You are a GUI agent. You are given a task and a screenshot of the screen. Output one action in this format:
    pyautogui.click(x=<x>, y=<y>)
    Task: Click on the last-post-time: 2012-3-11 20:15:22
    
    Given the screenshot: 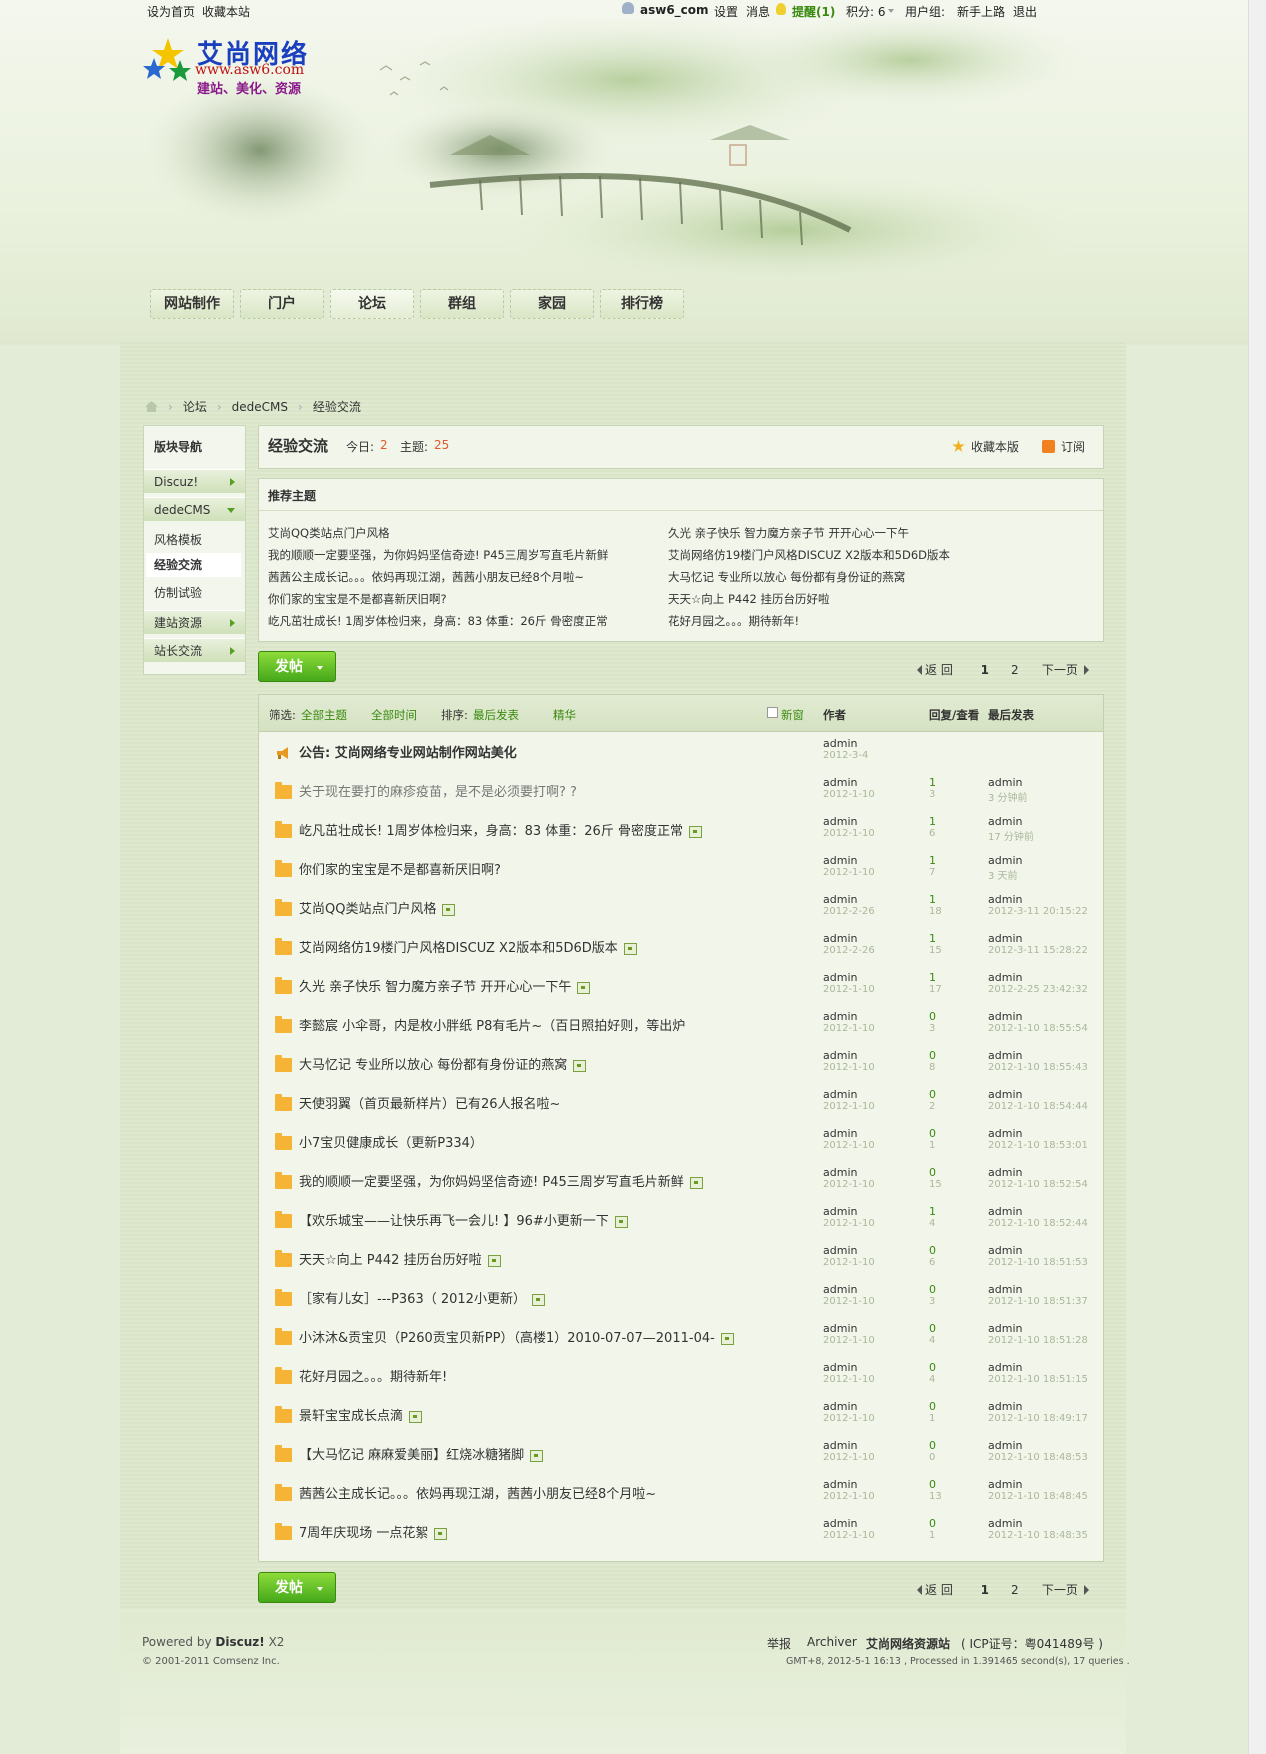 What is the action you would take?
    pyautogui.click(x=1038, y=911)
    